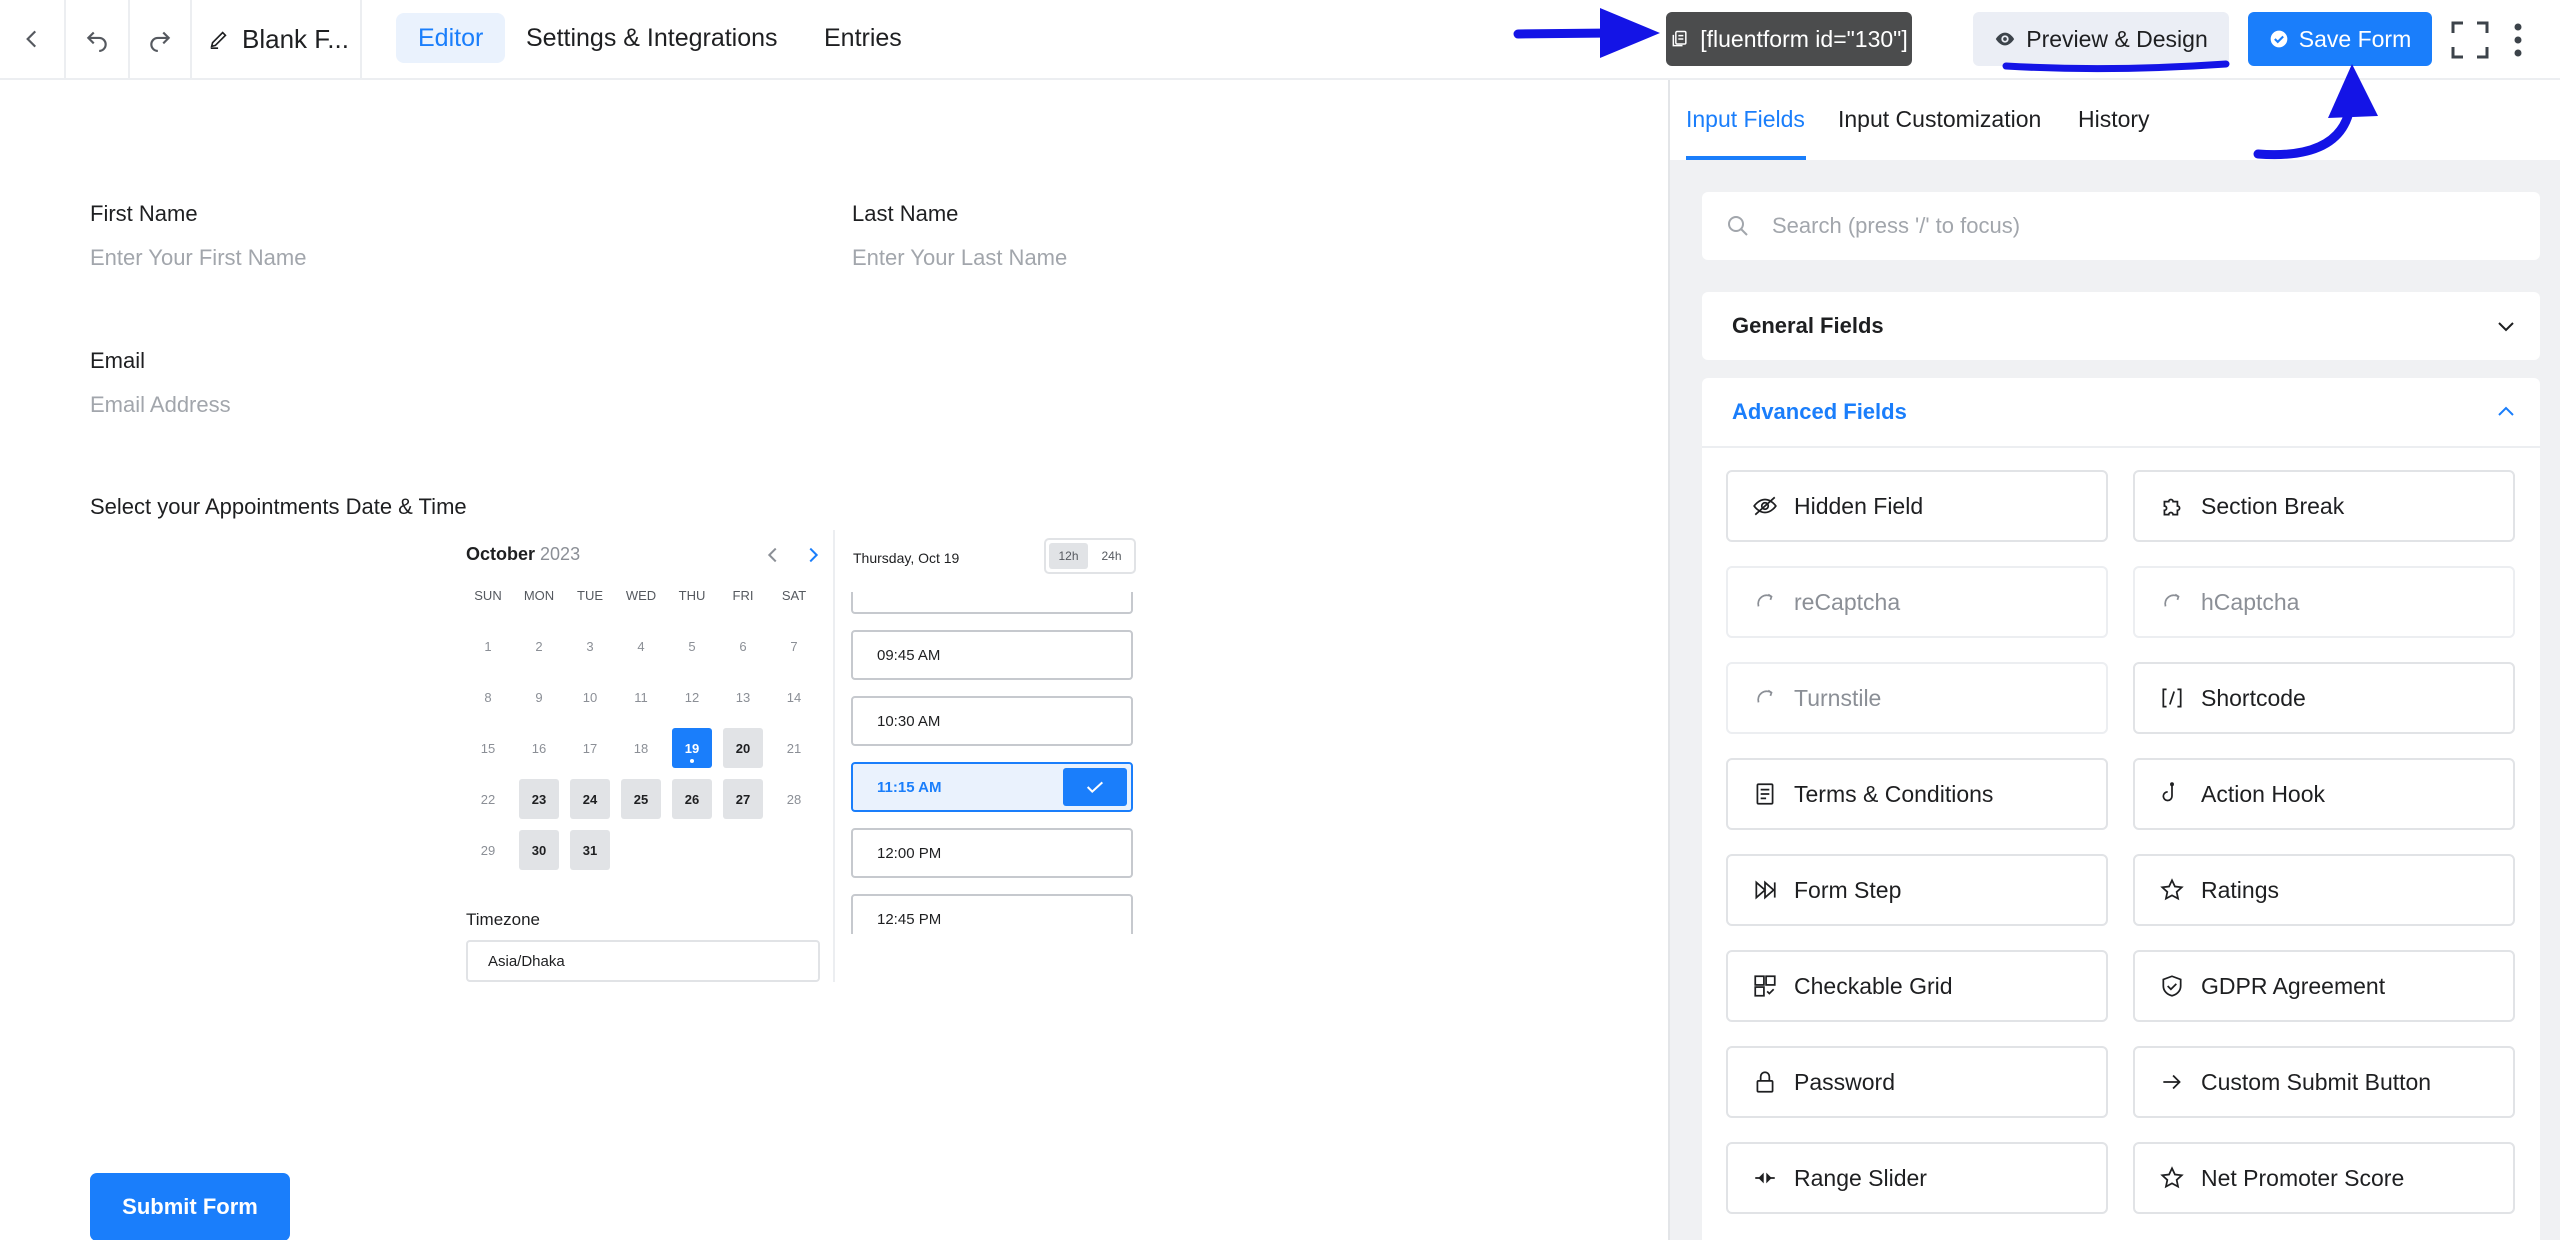  I want to click on redo-icon, so click(160, 41).